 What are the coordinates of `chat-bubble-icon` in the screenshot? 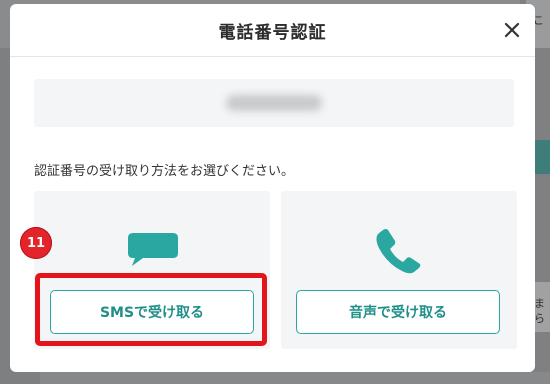 It's located at (153, 249).